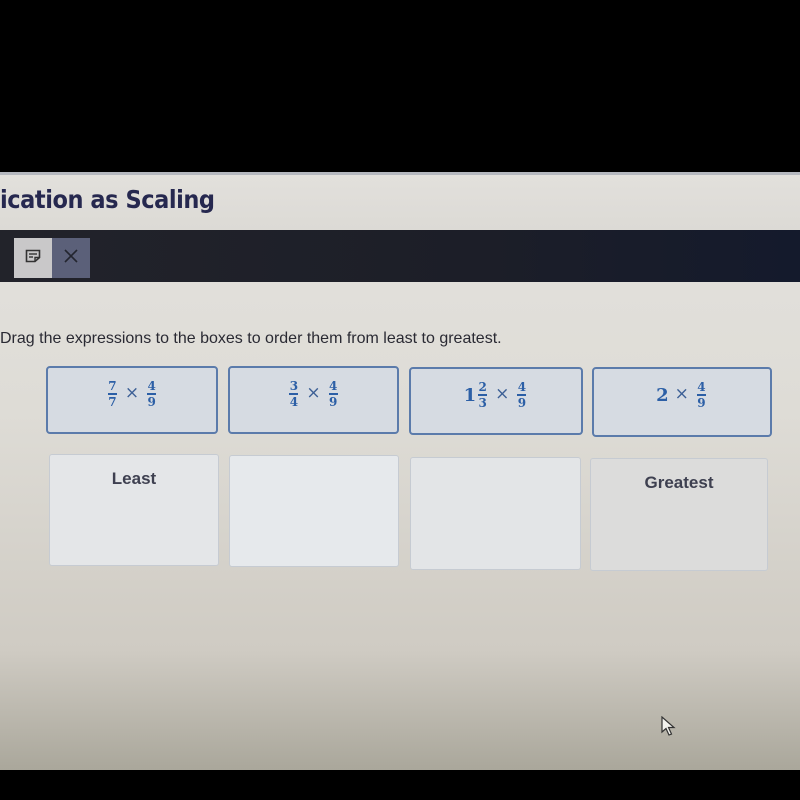 This screenshot has width=800, height=800. Describe the element at coordinates (107, 199) in the screenshot. I see `page-title: ication as Scaling` at that location.